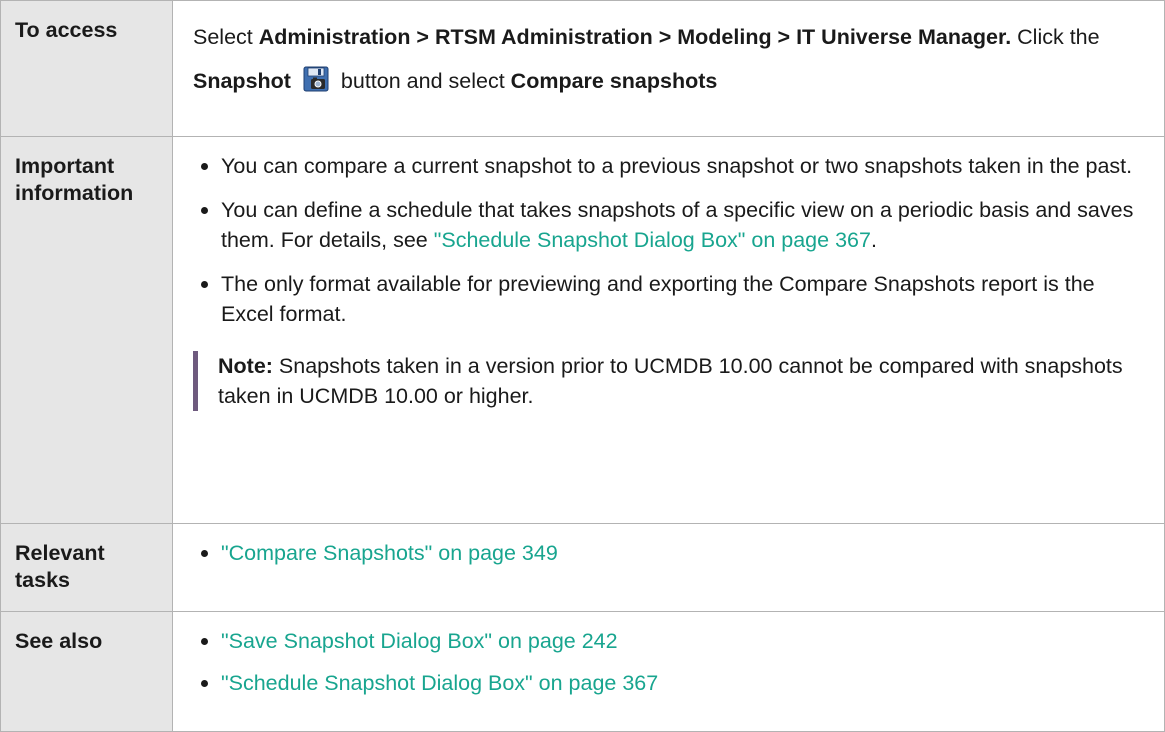 This screenshot has width=1165, height=732. What do you see at coordinates (86, 567) in the screenshot?
I see `row-label: Relevant tasks` at bounding box center [86, 567].